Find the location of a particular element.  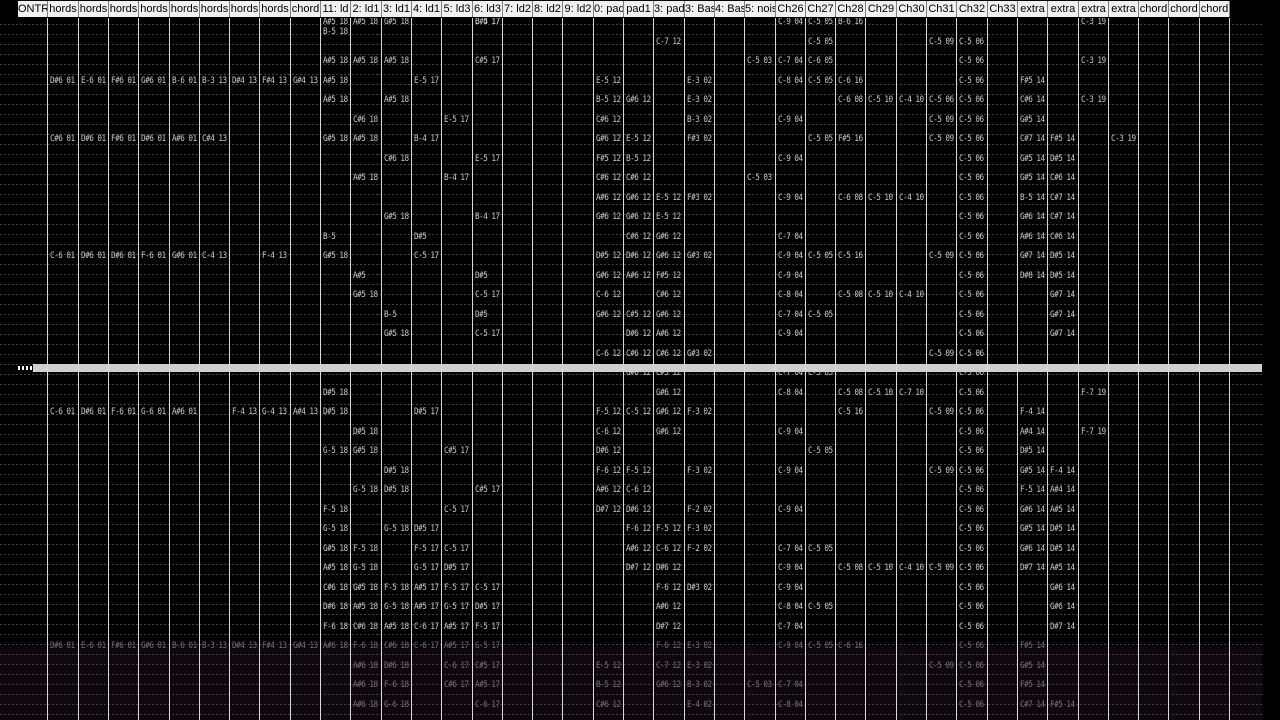

note-cell: C-7 12 is located at coordinates (668, 42).